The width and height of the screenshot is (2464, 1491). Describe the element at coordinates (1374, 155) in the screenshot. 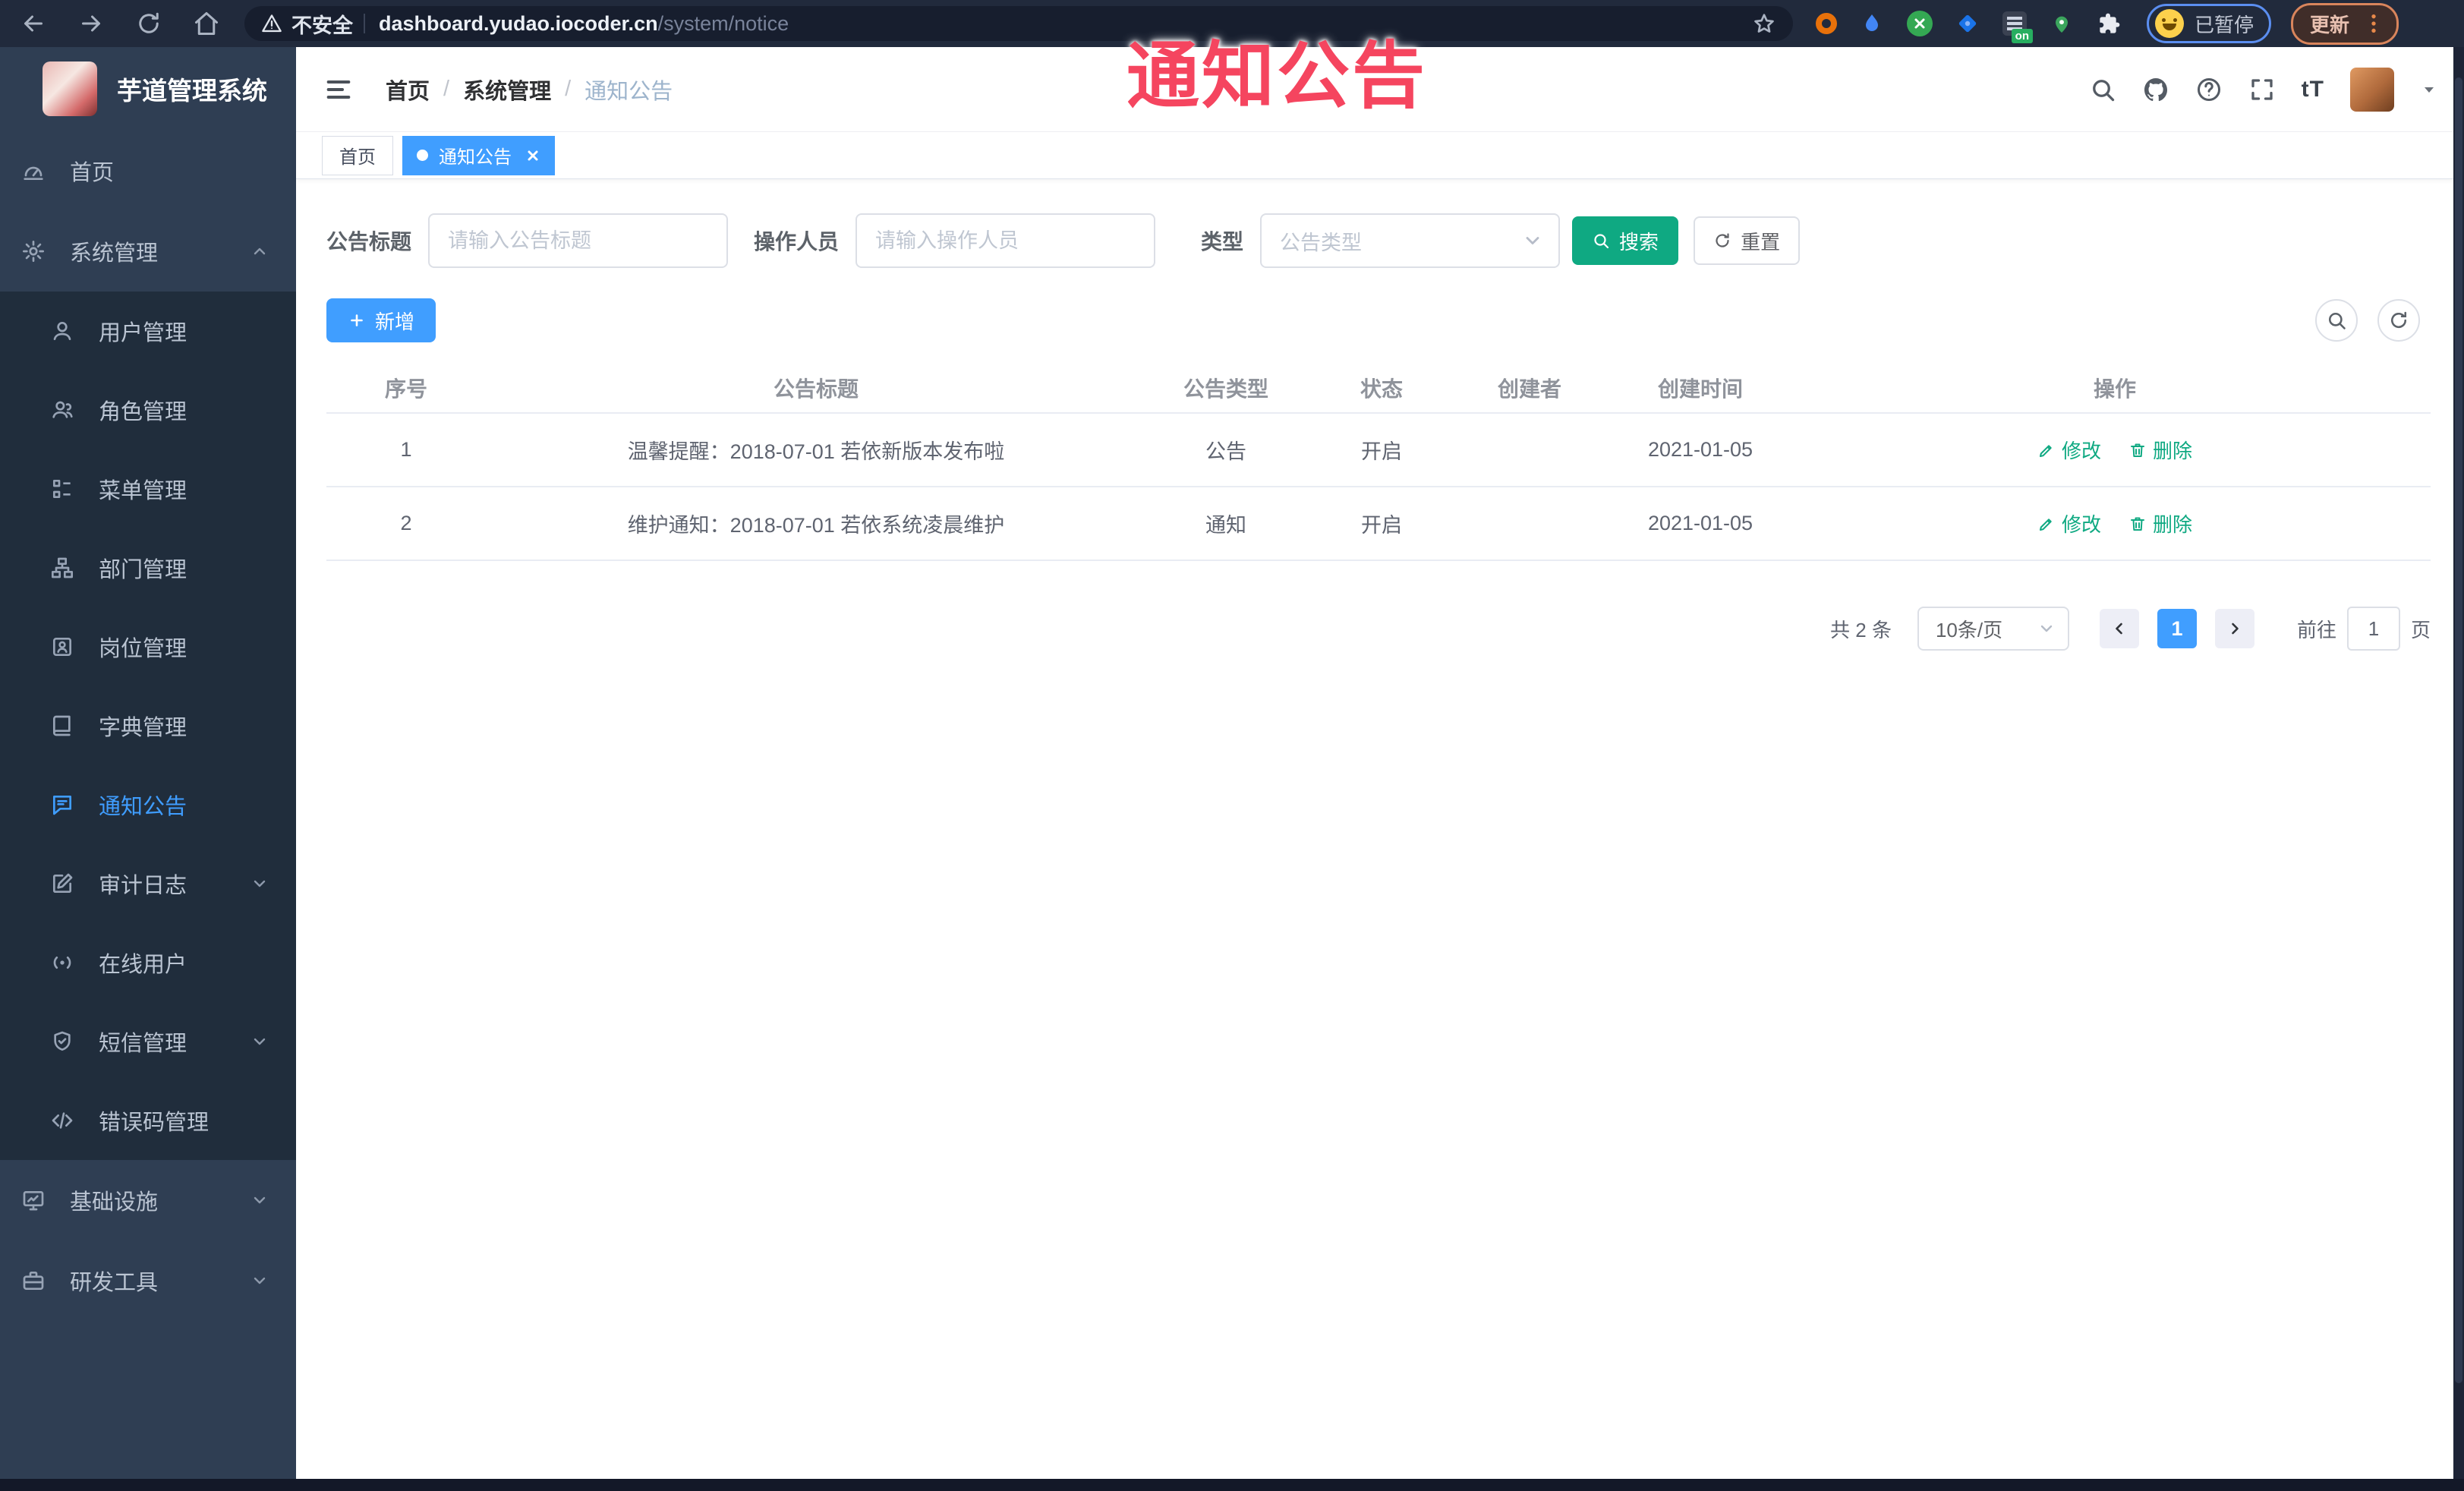

I see `tags-view-bar: 首页 通知公告` at that location.